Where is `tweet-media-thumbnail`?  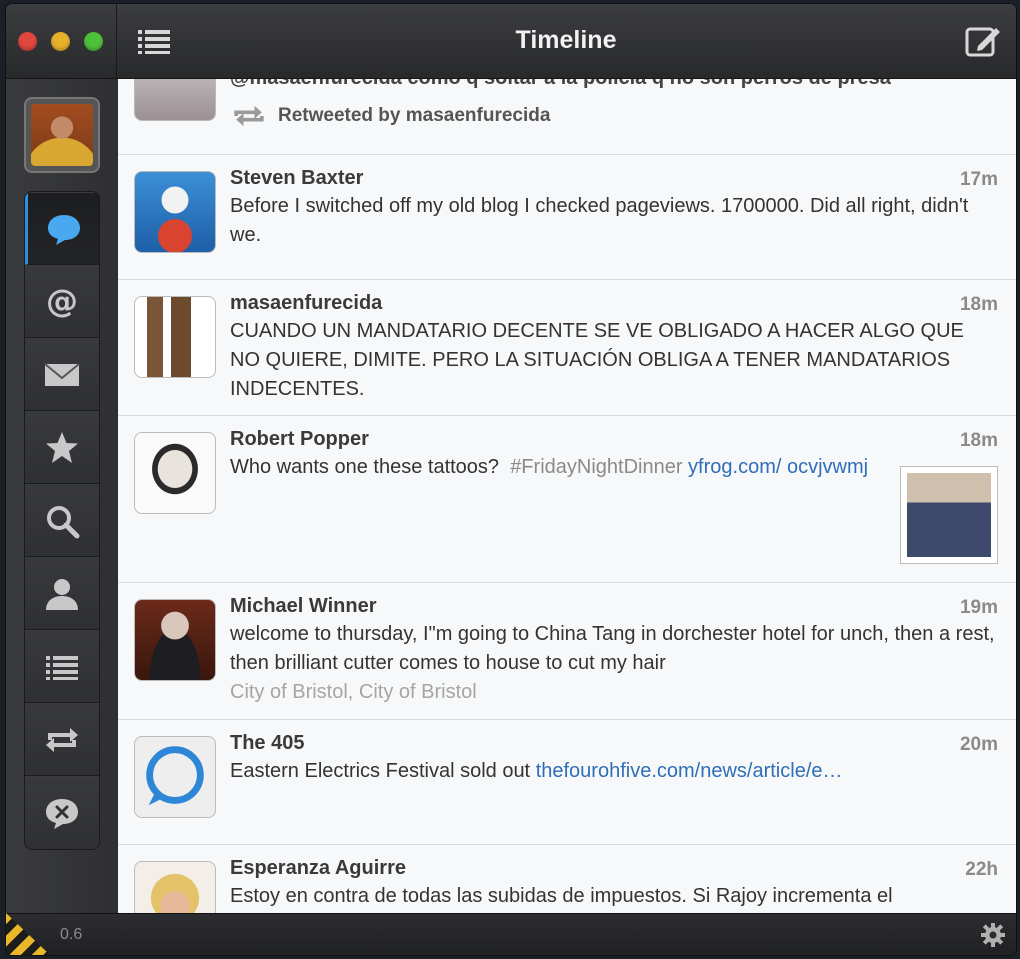
tweet-media-thumbnail is located at coordinates (949, 515).